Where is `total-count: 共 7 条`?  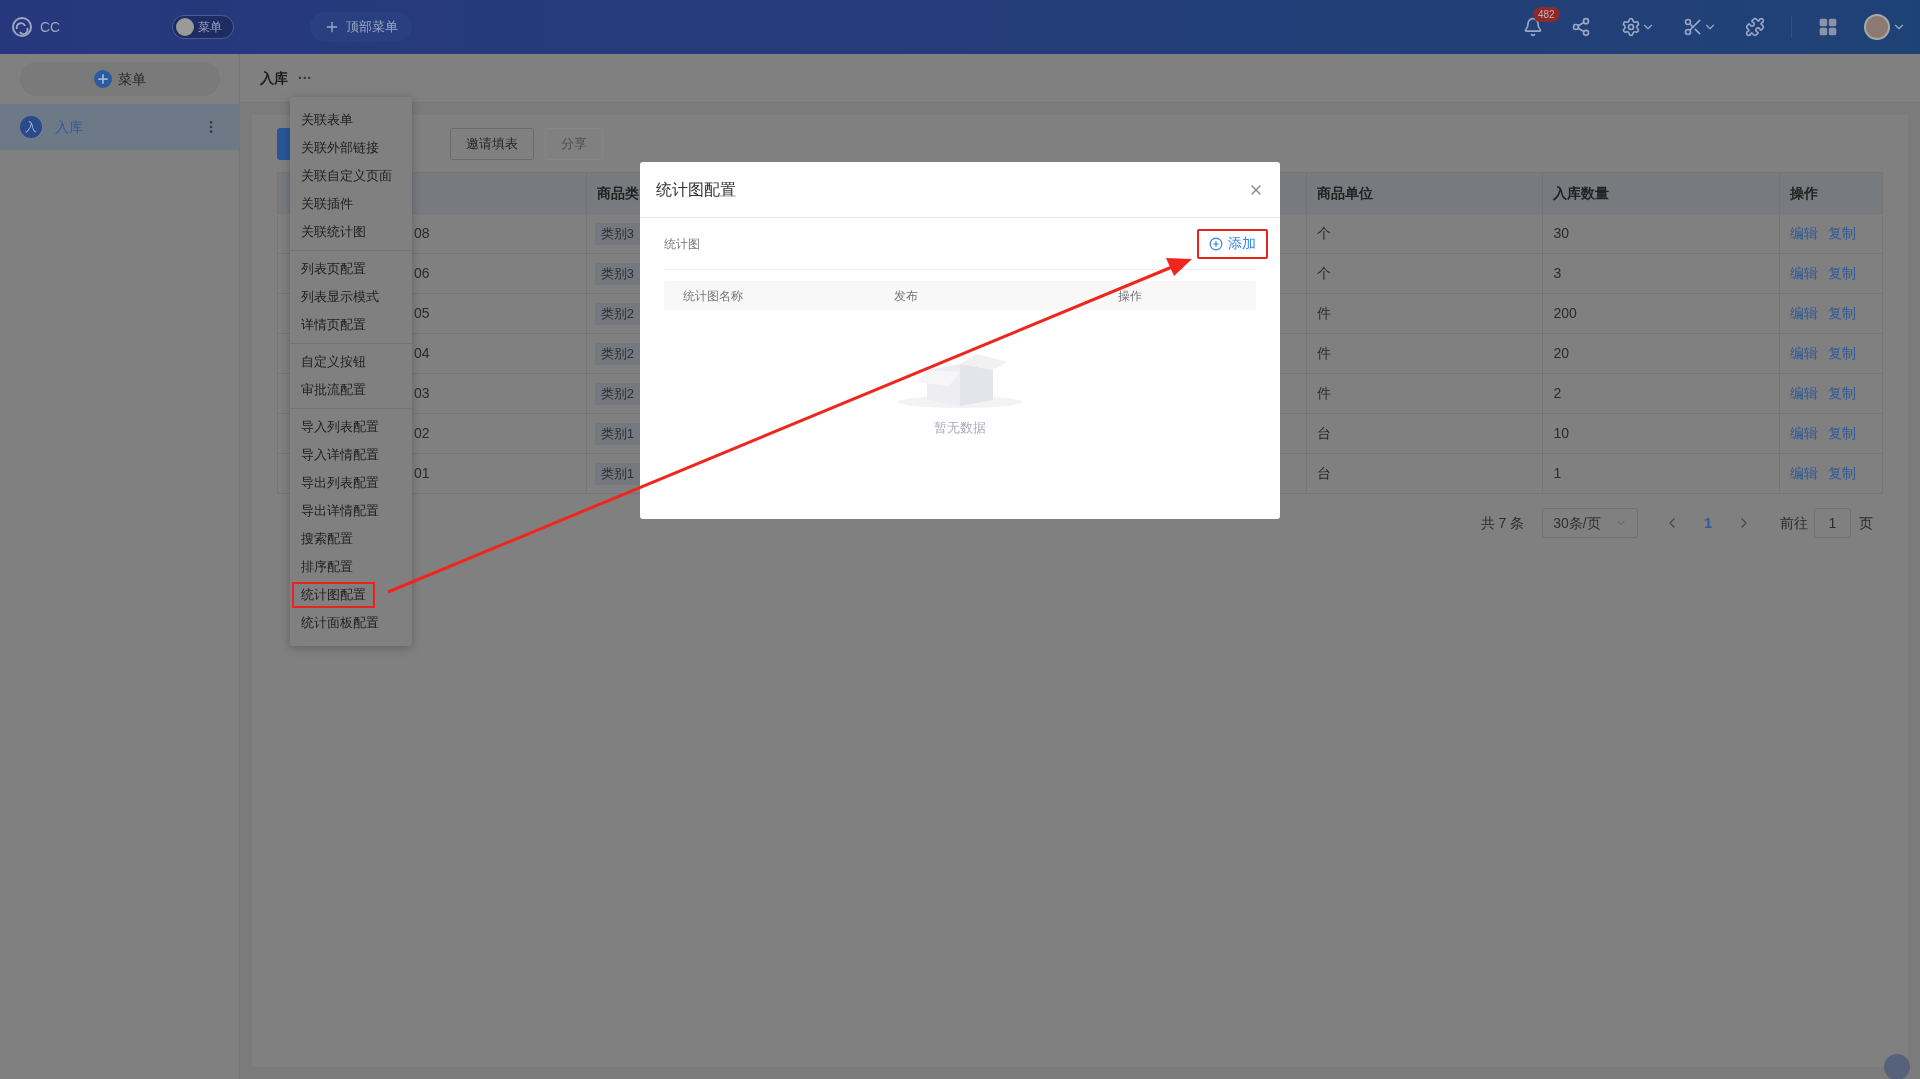
total-count: 共 7 条 is located at coordinates (1502, 523).